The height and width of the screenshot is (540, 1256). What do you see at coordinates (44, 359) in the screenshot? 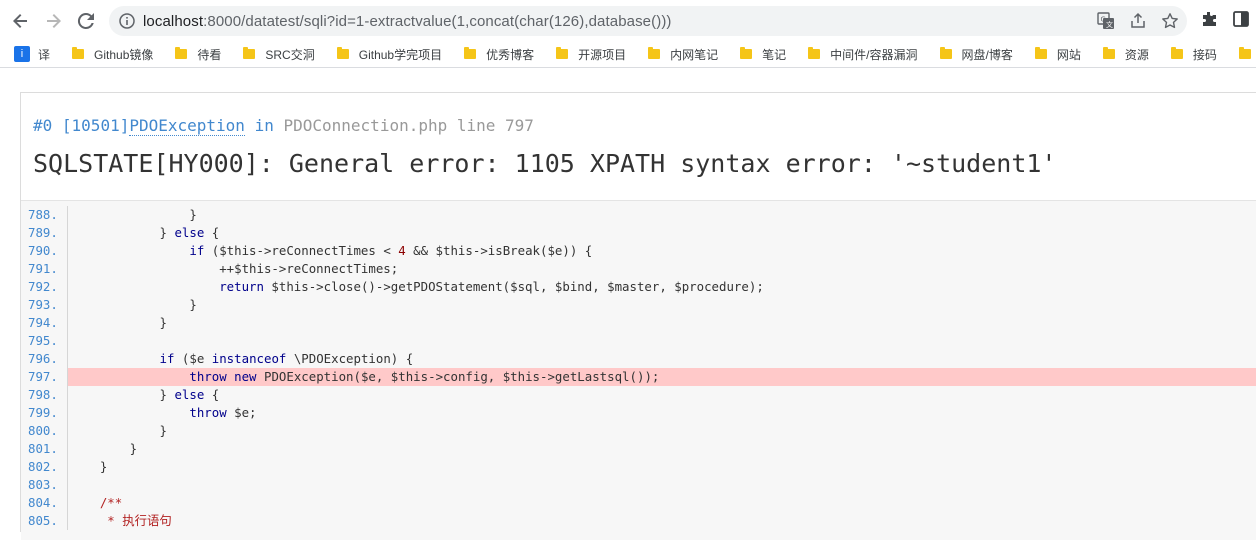
I see `line-number: 796.` at bounding box center [44, 359].